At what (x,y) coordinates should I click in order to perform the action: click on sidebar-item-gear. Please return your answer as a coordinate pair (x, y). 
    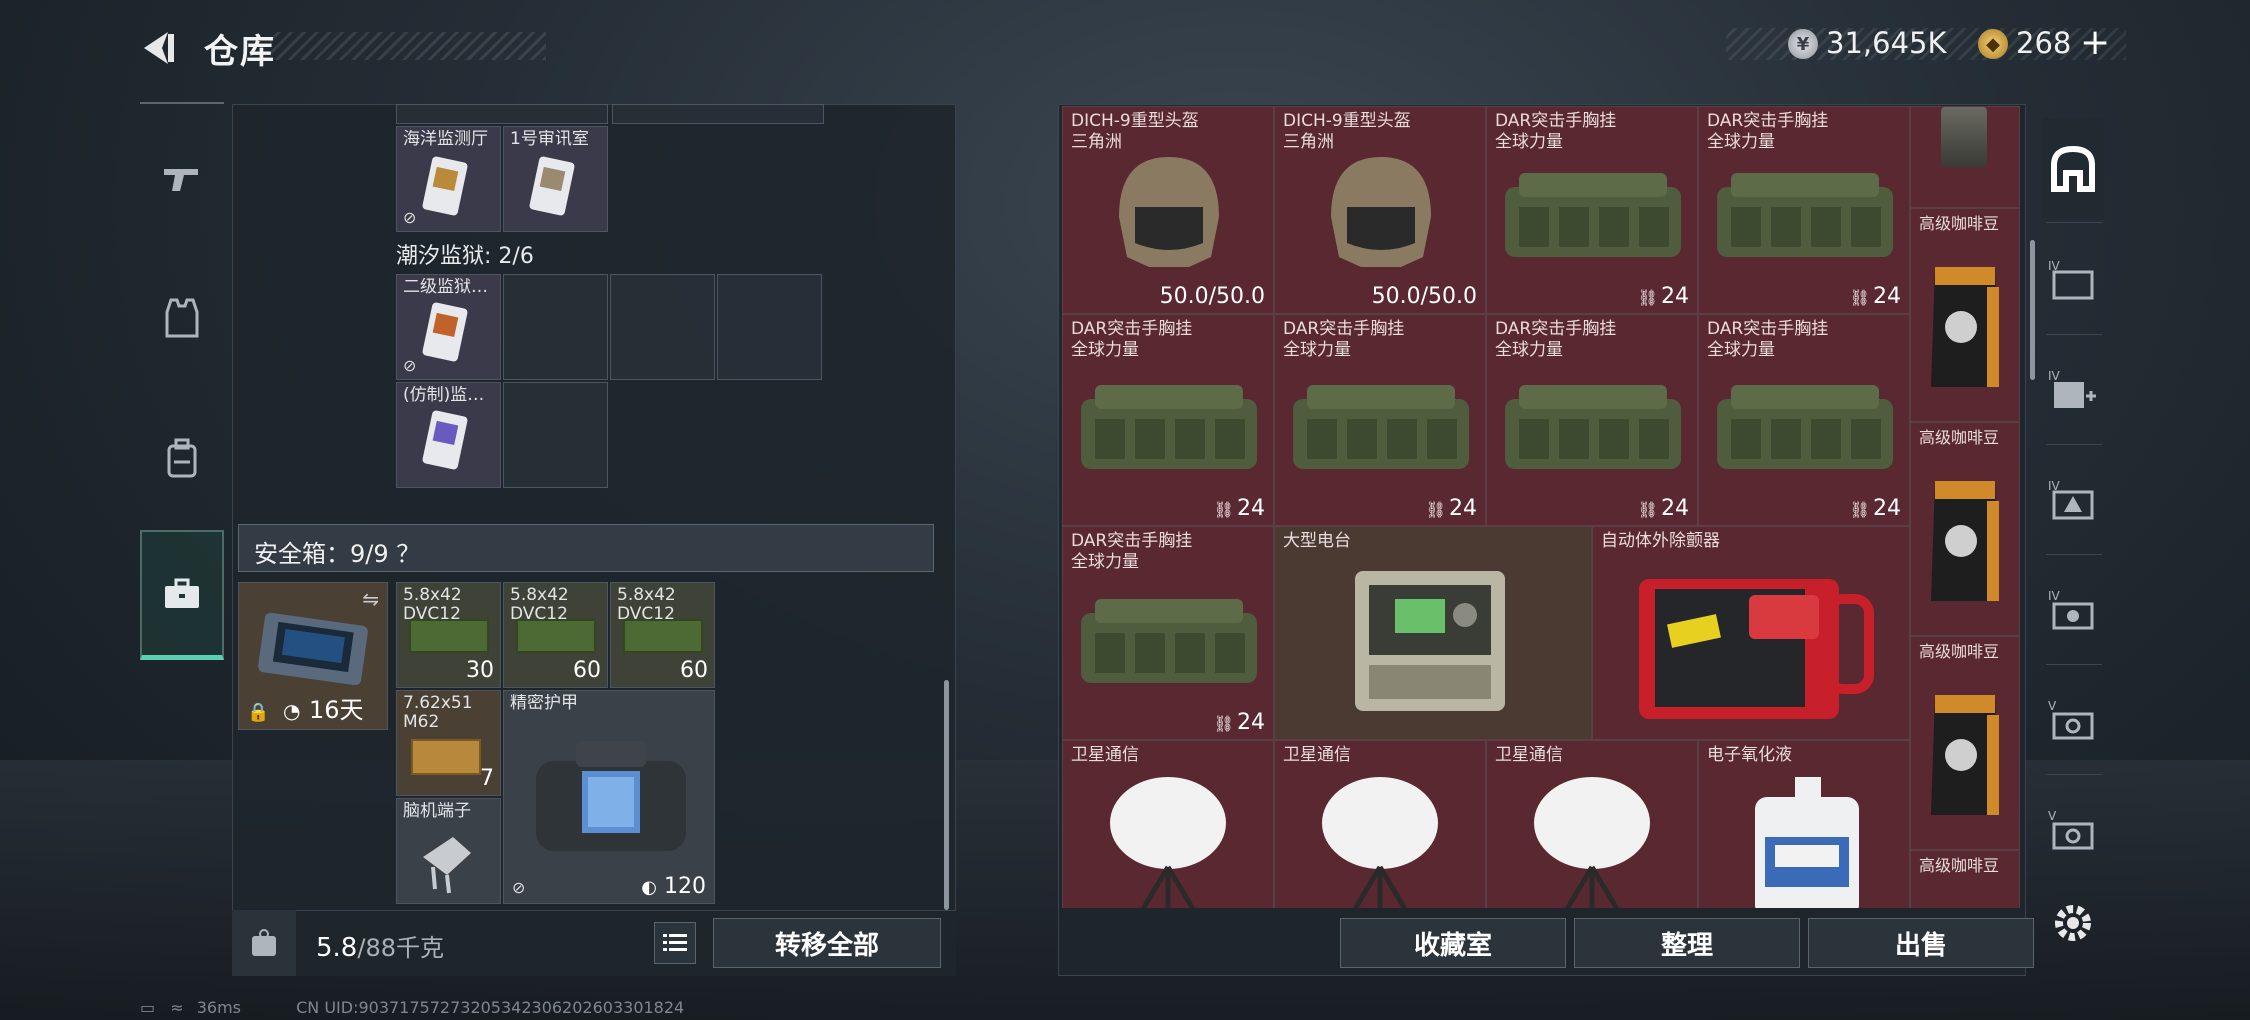
    Looking at the image, I should click on (182, 318).